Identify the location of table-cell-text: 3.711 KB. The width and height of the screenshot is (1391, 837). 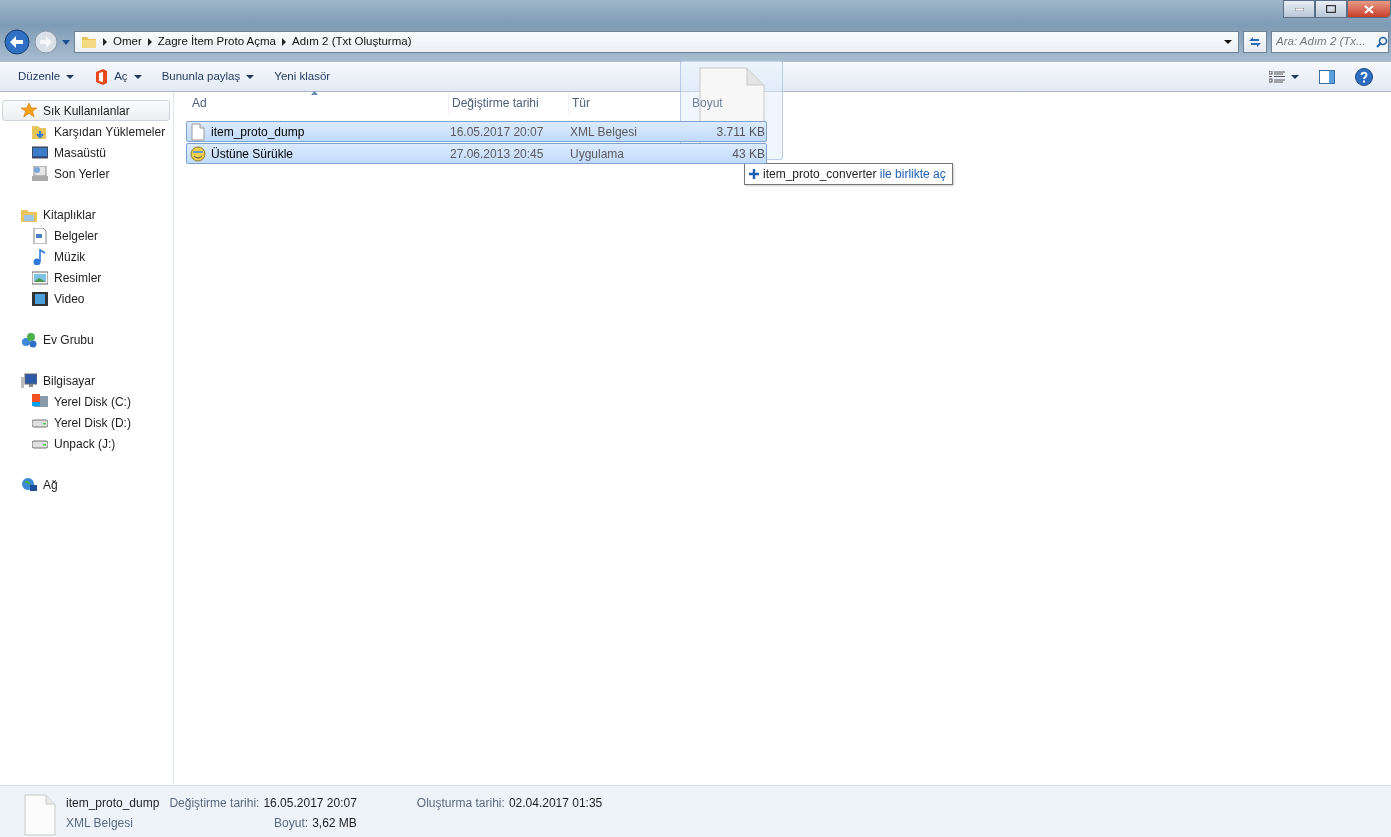
(740, 132).